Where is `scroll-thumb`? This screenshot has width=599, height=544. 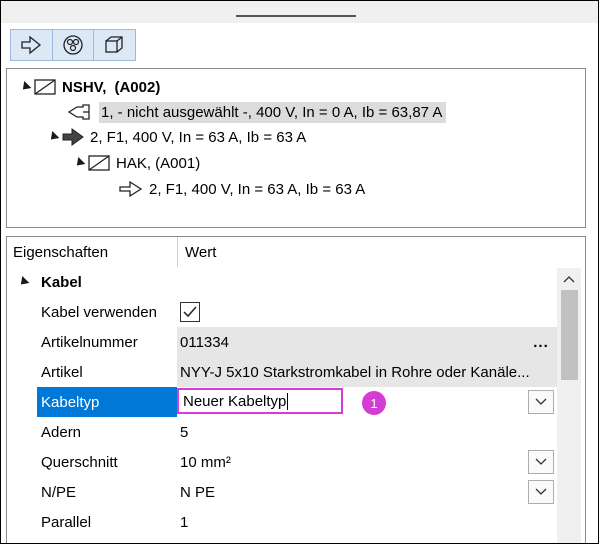
scroll-thumb is located at coordinates (569, 335).